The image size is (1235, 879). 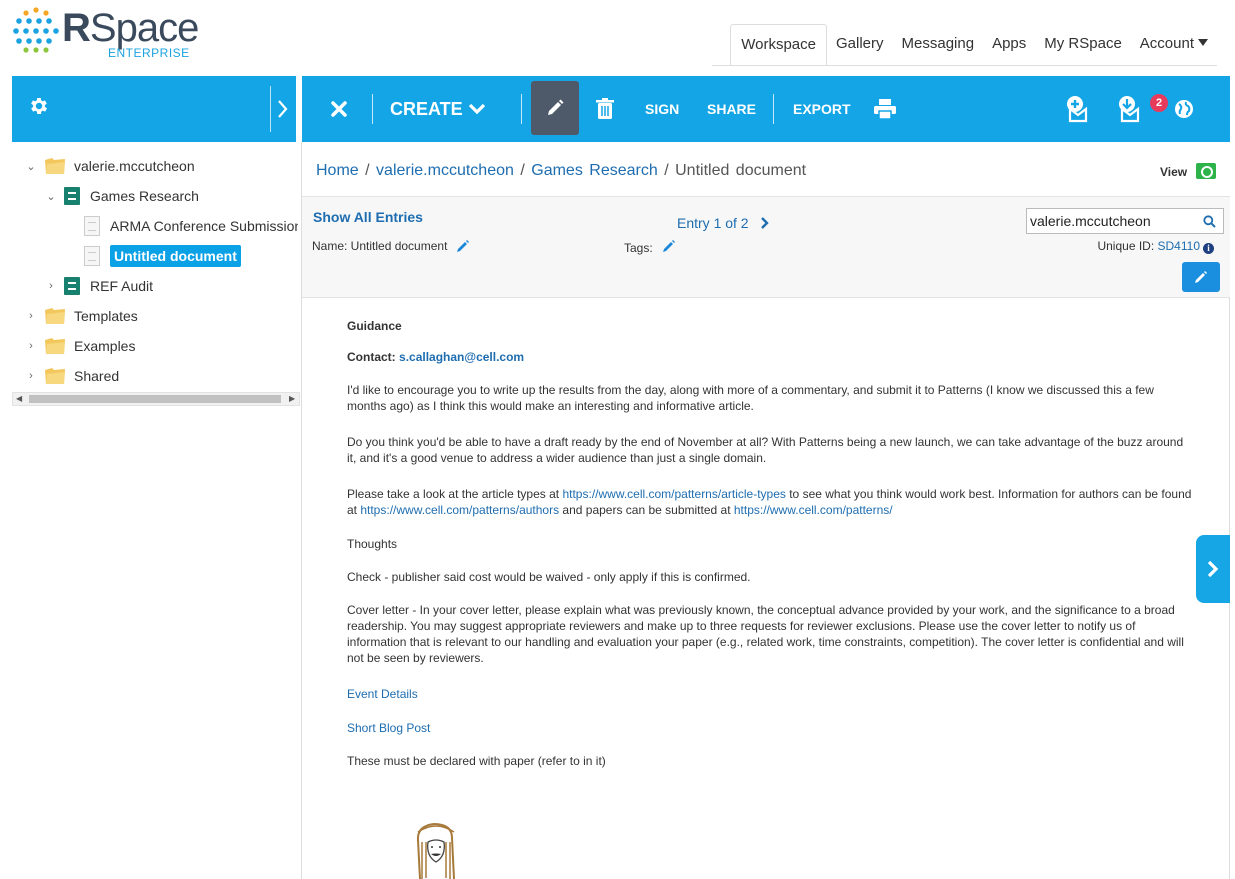 I want to click on request-add-icon, so click(x=1077, y=109).